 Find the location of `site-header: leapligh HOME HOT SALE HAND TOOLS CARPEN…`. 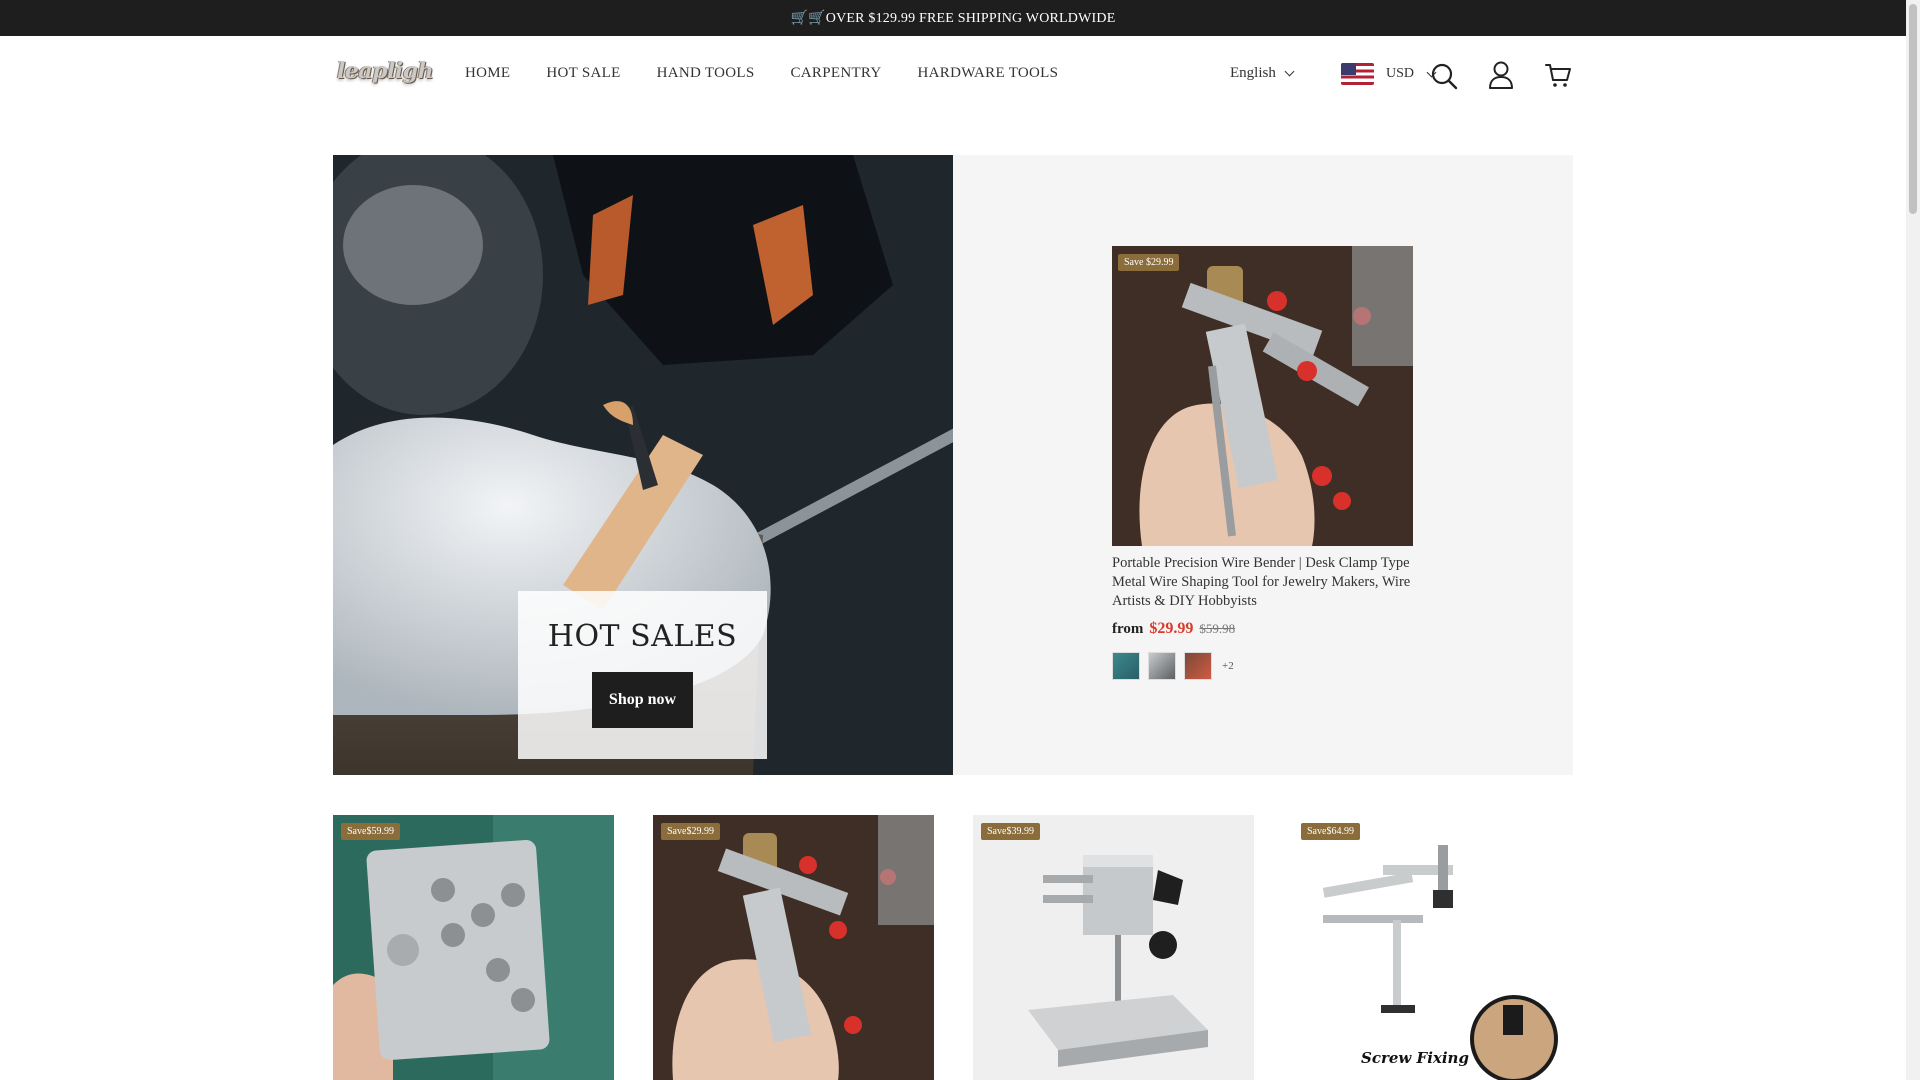

site-header: leapligh HOME HOT SALE HAND TOOLS CARPEN… is located at coordinates (953, 75).